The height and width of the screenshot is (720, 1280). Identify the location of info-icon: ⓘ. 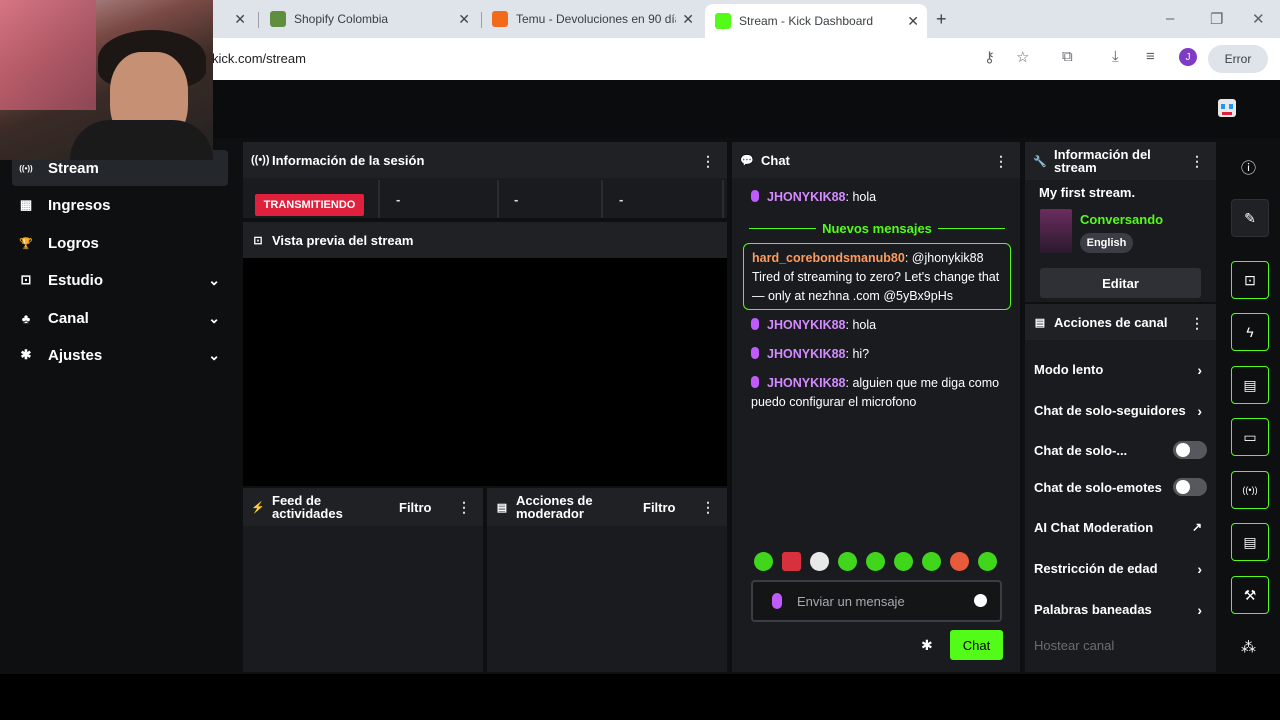
(1248, 167).